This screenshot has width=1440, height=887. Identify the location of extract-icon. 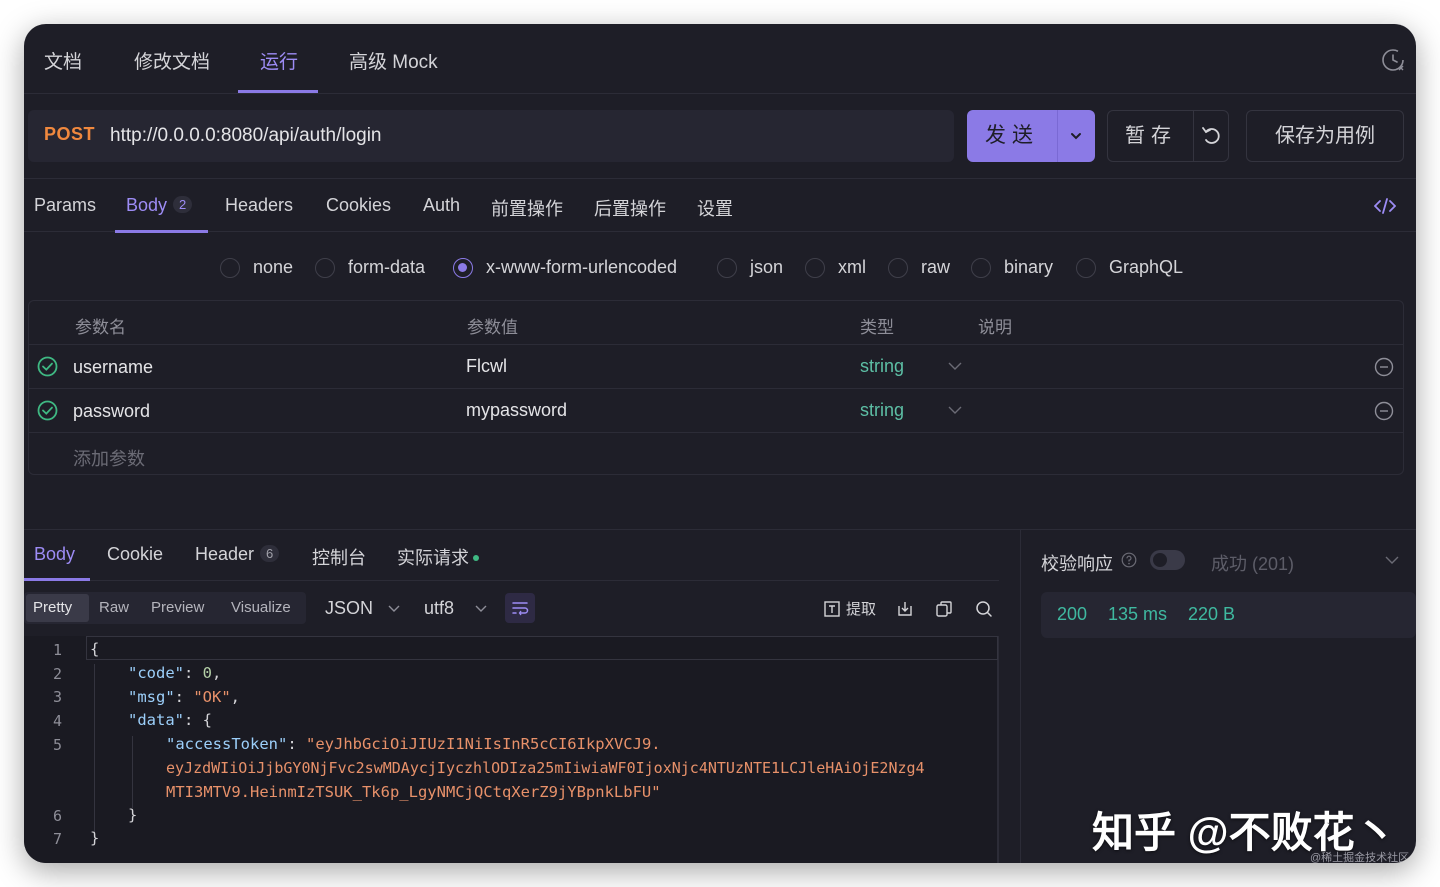
(832, 609).